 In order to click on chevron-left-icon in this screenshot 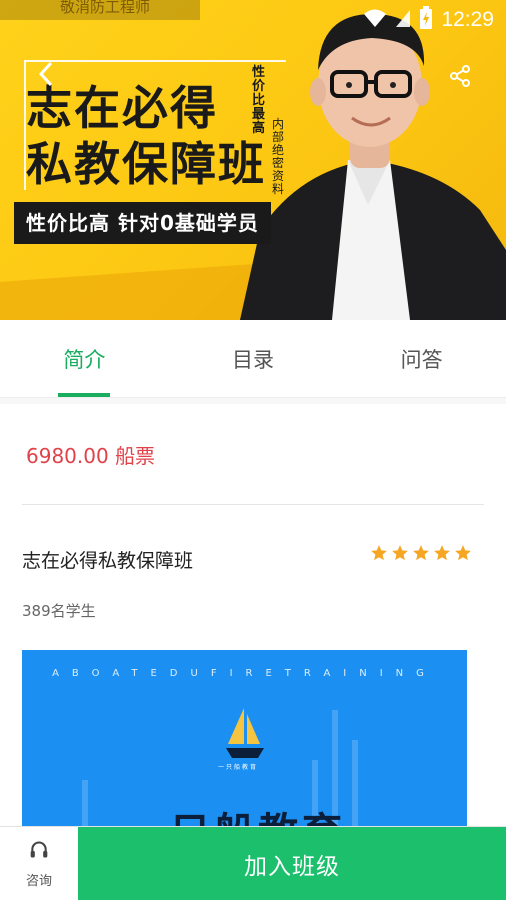, I will do `click(46, 76)`.